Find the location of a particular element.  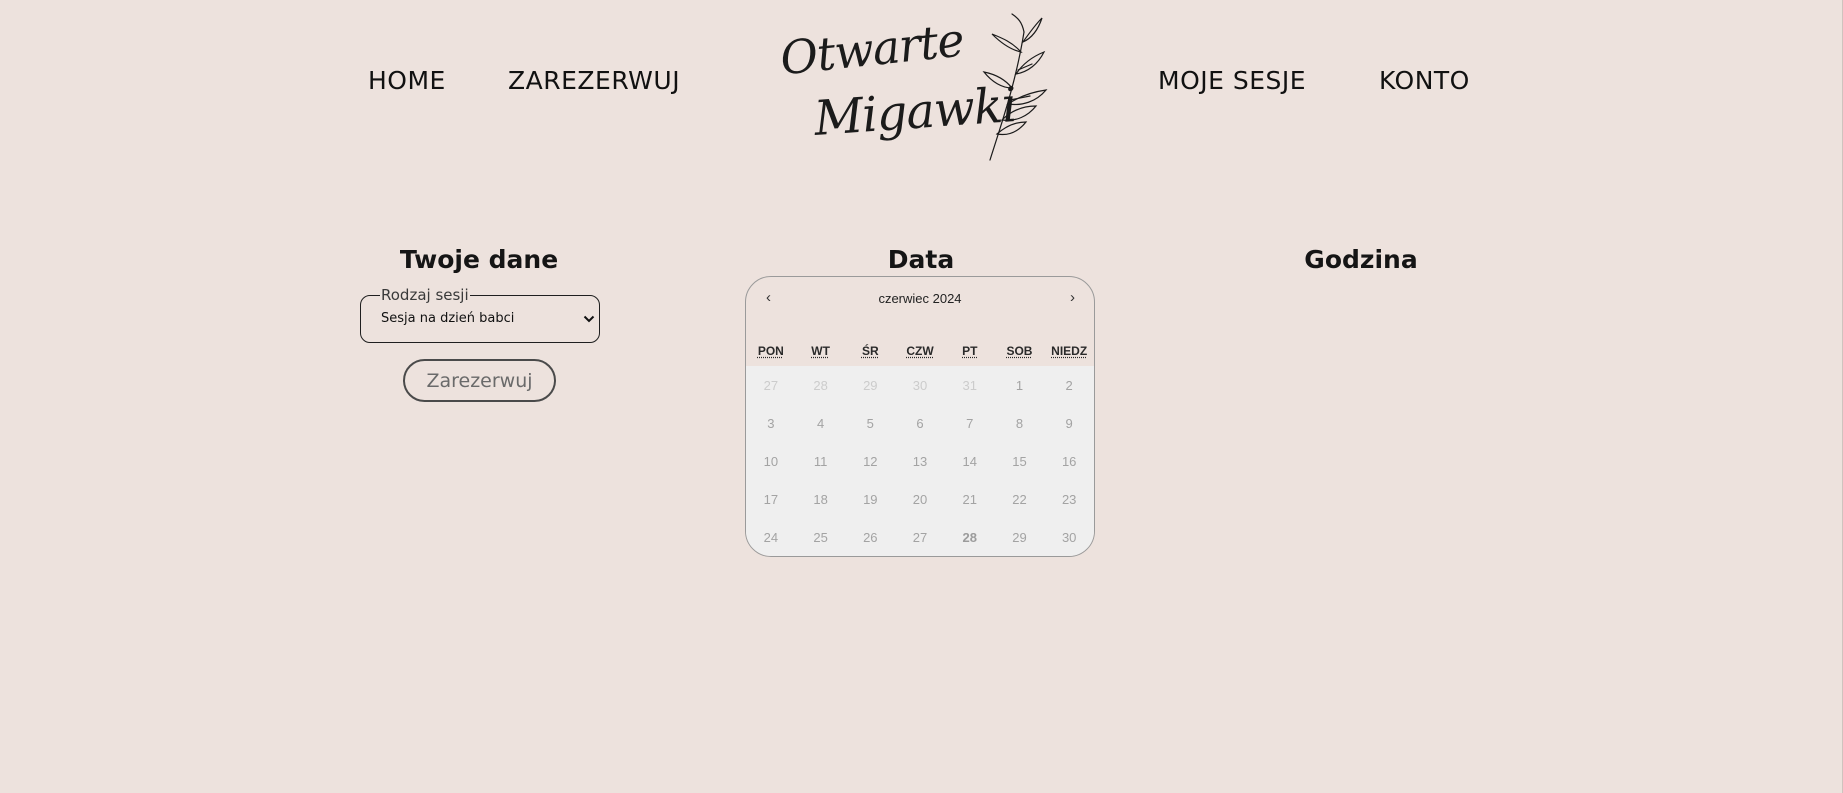

calendar-day: 9 is located at coordinates (1069, 423).